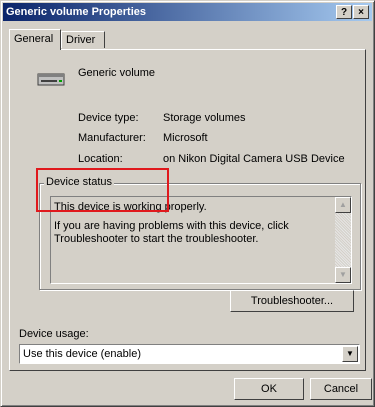 This screenshot has width=375, height=407. What do you see at coordinates (187, 12) in the screenshot?
I see `title-bar: Generic volume Properties ? ×` at bounding box center [187, 12].